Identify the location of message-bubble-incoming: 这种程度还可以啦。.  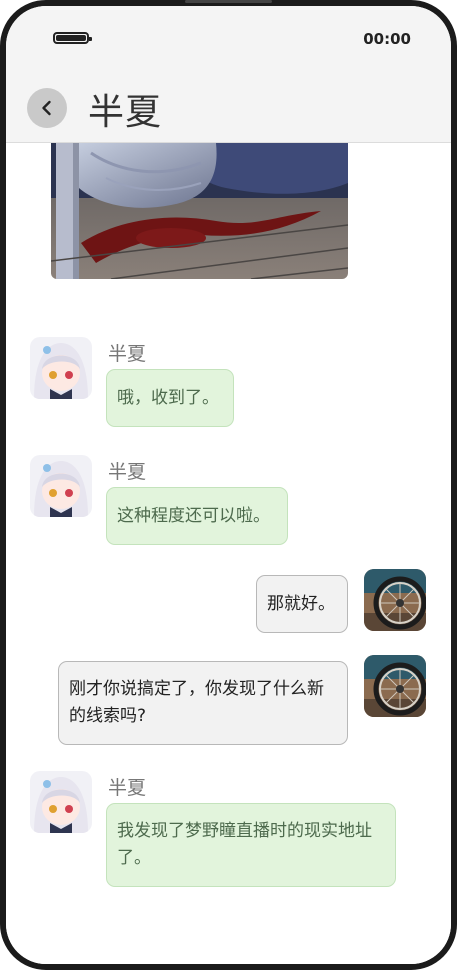
(197, 516).